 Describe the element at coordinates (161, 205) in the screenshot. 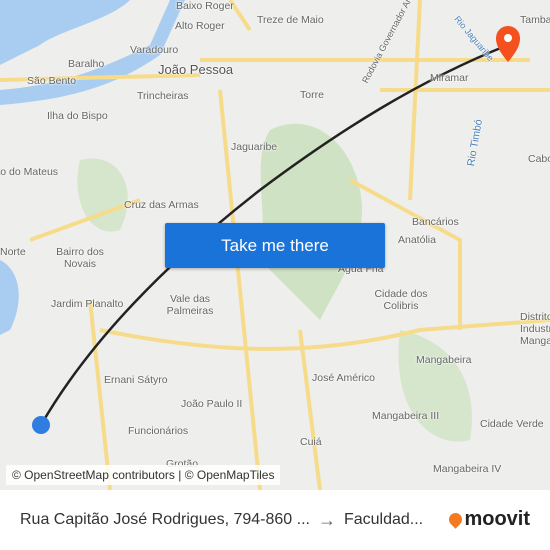

I see `map-label: Cruz das Armas` at that location.